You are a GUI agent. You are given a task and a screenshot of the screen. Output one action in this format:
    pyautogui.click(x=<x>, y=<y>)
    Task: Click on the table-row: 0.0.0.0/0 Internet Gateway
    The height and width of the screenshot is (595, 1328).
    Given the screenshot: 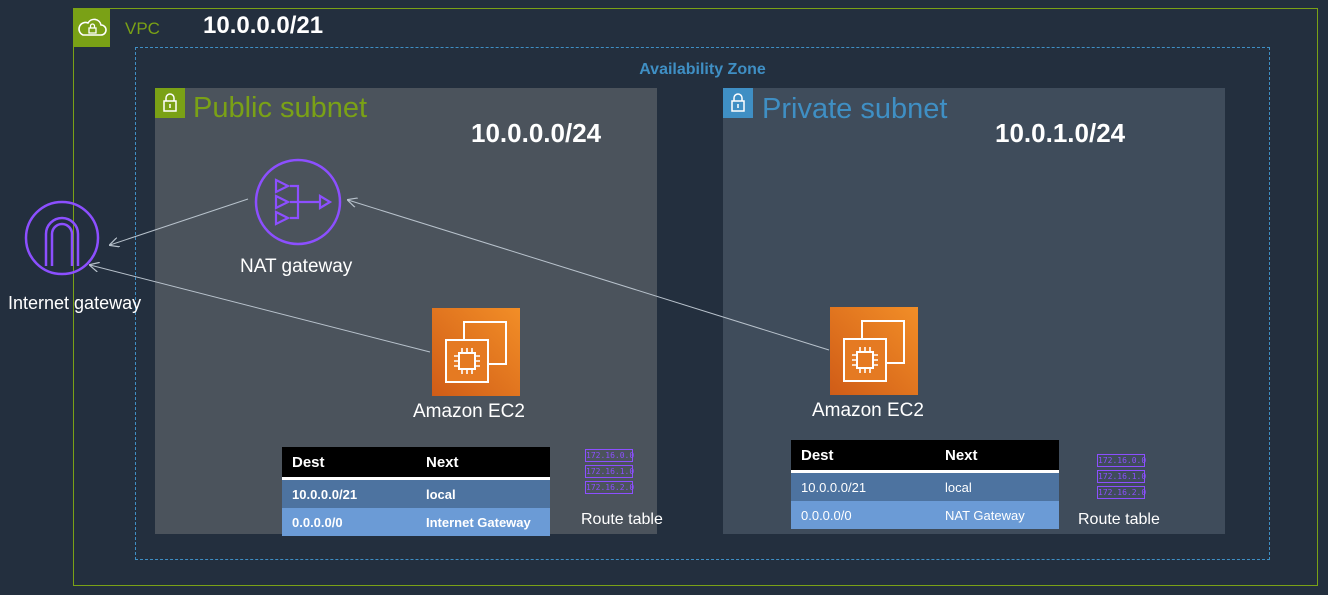 What is the action you would take?
    pyautogui.click(x=416, y=522)
    